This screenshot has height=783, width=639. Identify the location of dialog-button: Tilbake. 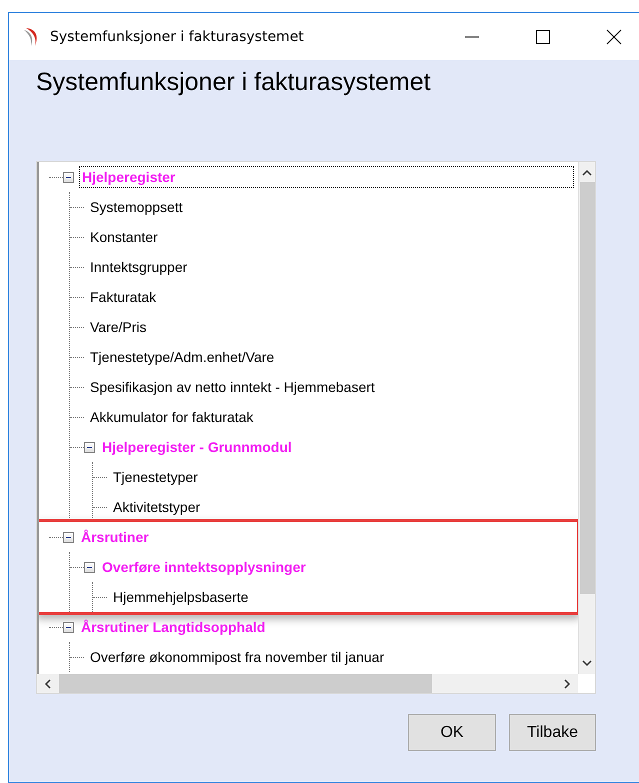
(552, 732).